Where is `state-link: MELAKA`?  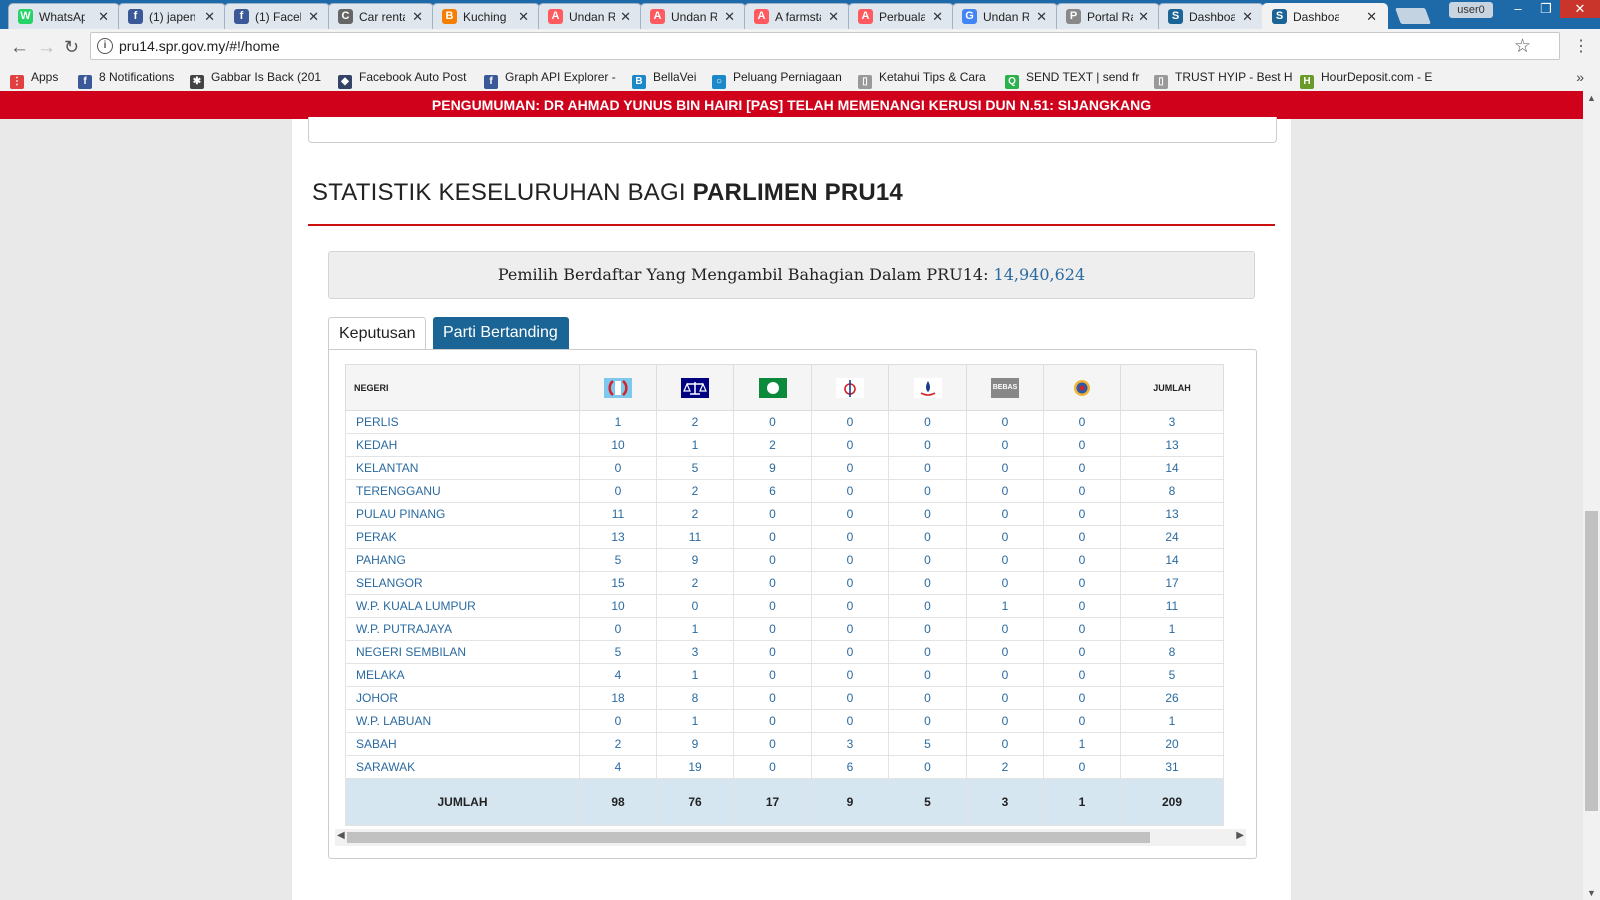 state-link: MELAKA is located at coordinates (462, 675).